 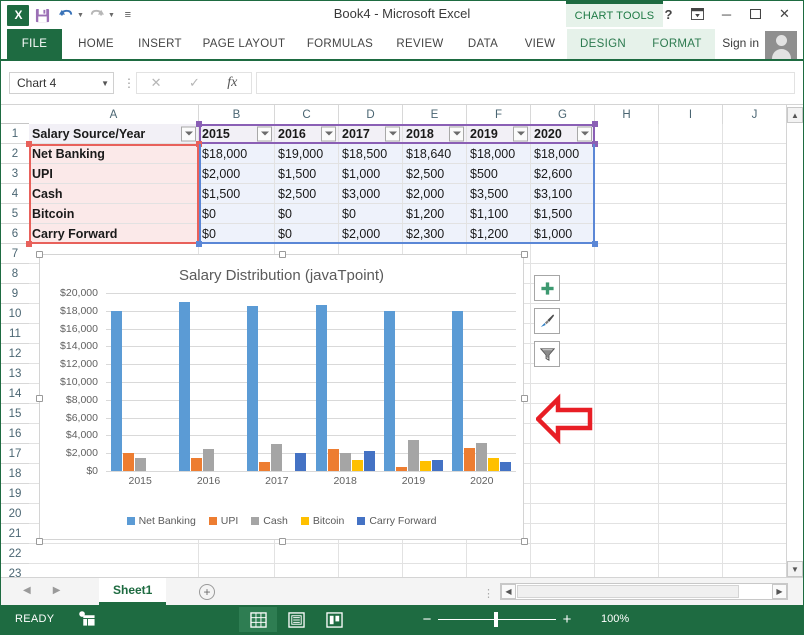 What do you see at coordinates (499, 174) in the screenshot?
I see `table-cell-F3: $500` at bounding box center [499, 174].